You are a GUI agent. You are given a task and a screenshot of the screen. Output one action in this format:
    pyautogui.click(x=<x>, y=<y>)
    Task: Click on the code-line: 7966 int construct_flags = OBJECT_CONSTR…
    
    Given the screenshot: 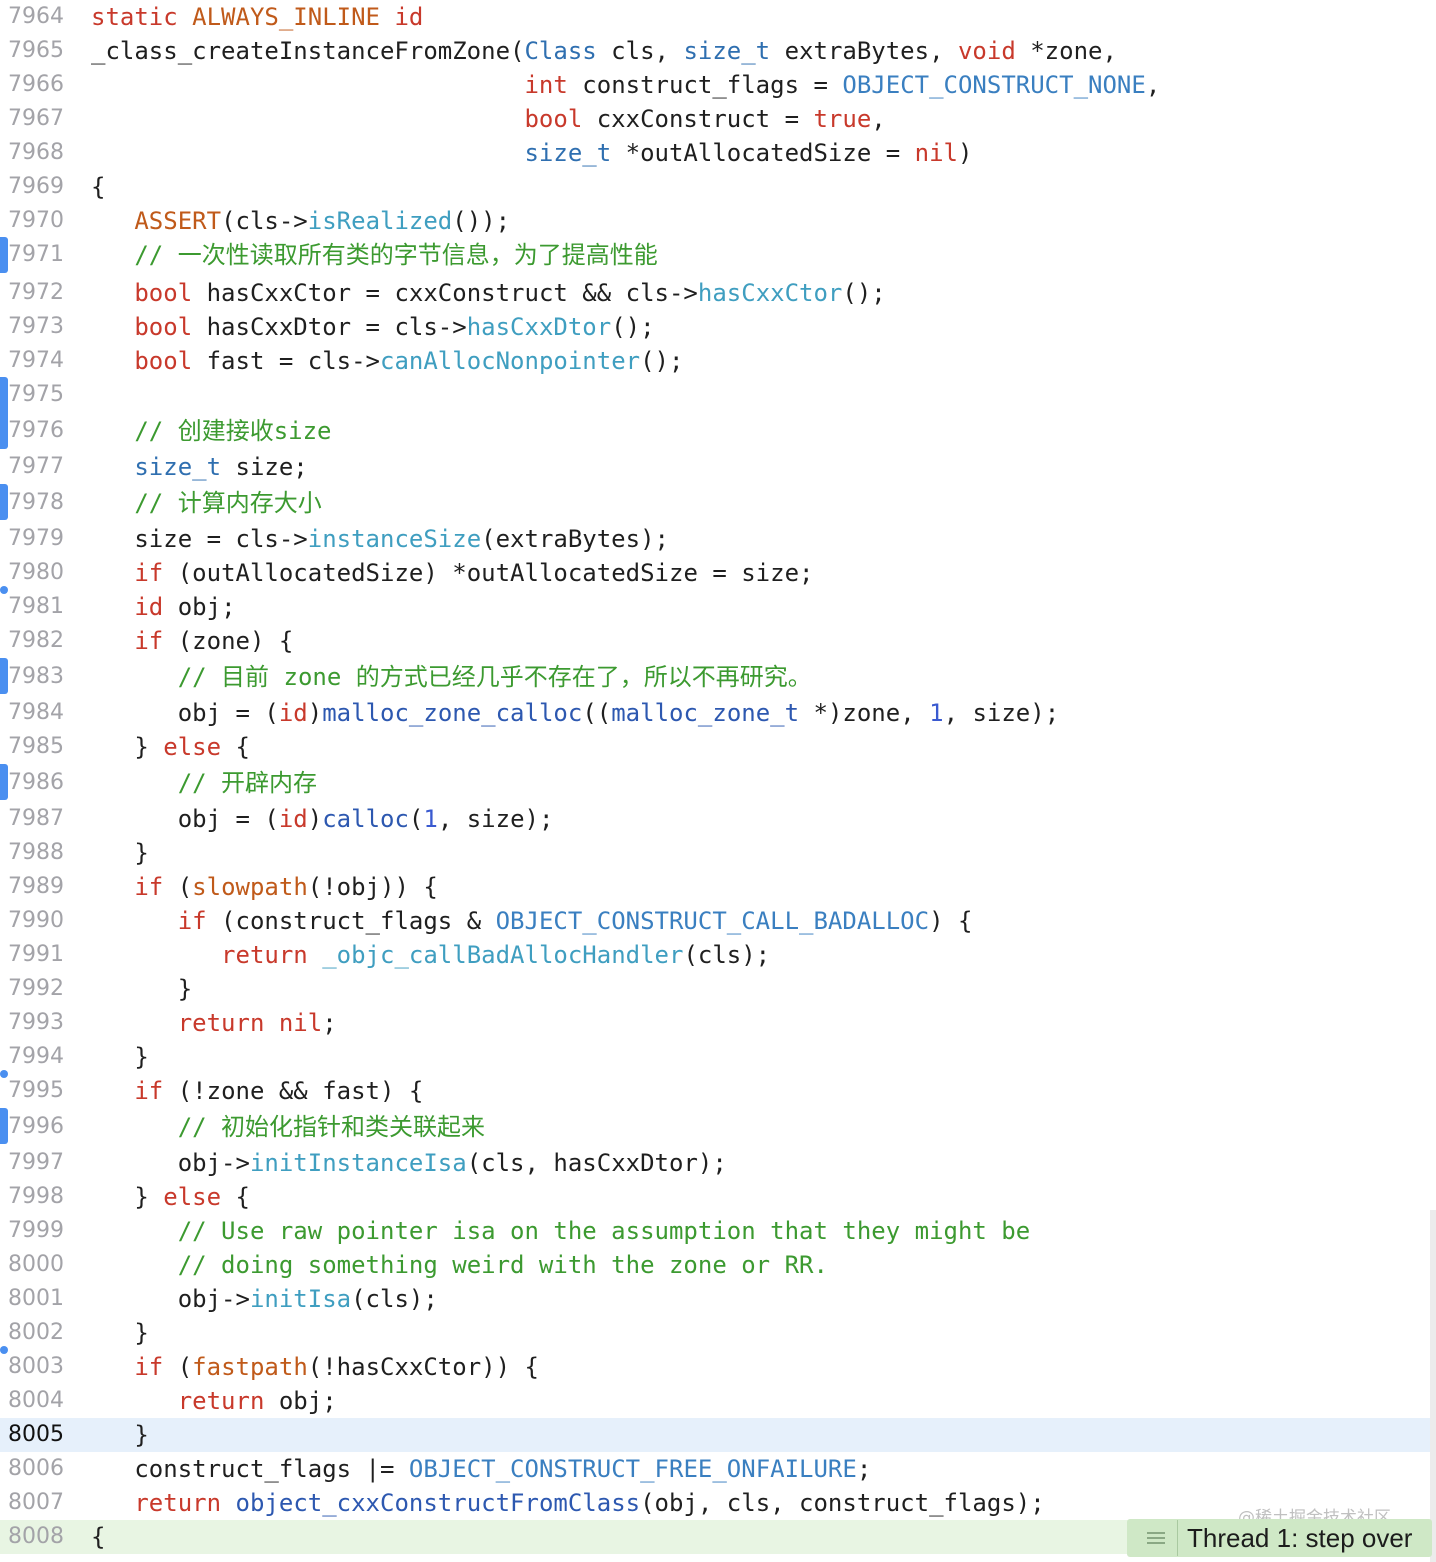 What is the action you would take?
    pyautogui.click(x=718, y=85)
    